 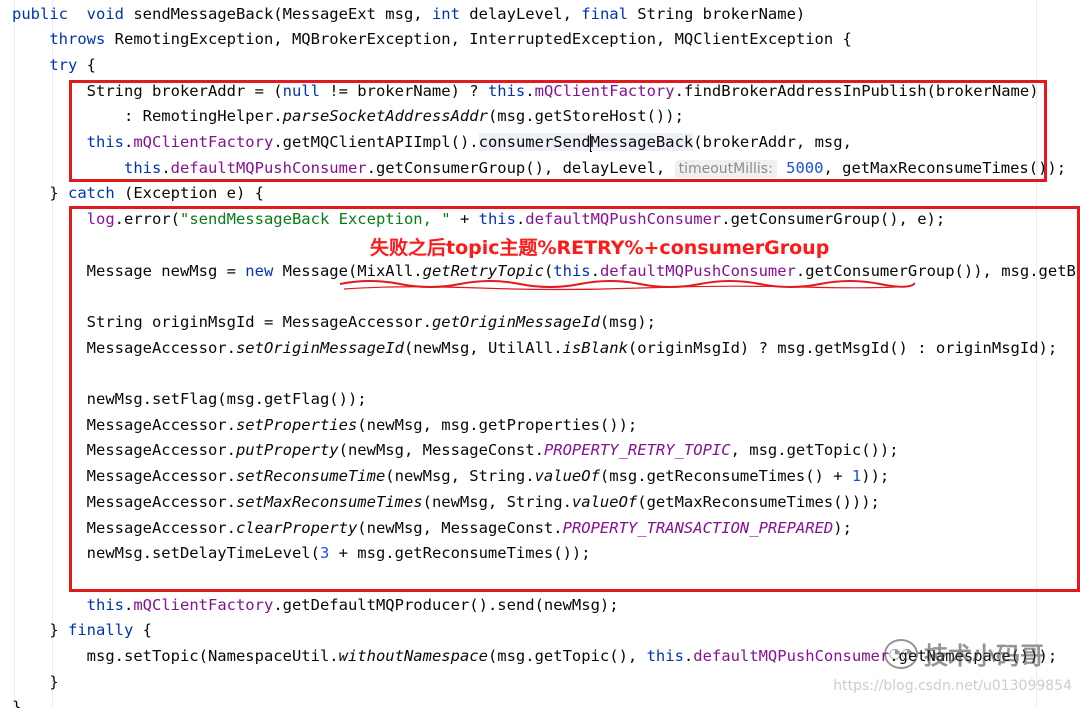 What do you see at coordinates (952, 686) in the screenshot?
I see `watermark-url: https://blog.csdn.net/u013099854` at bounding box center [952, 686].